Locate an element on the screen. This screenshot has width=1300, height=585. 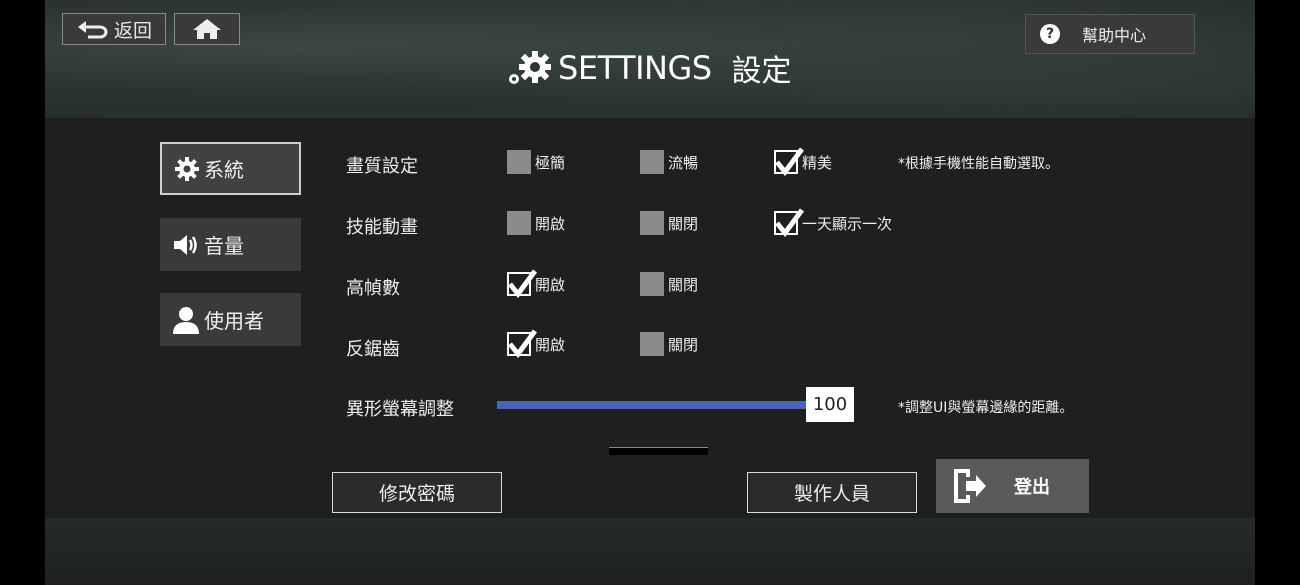
bottom-background is located at coordinates (650, 551).